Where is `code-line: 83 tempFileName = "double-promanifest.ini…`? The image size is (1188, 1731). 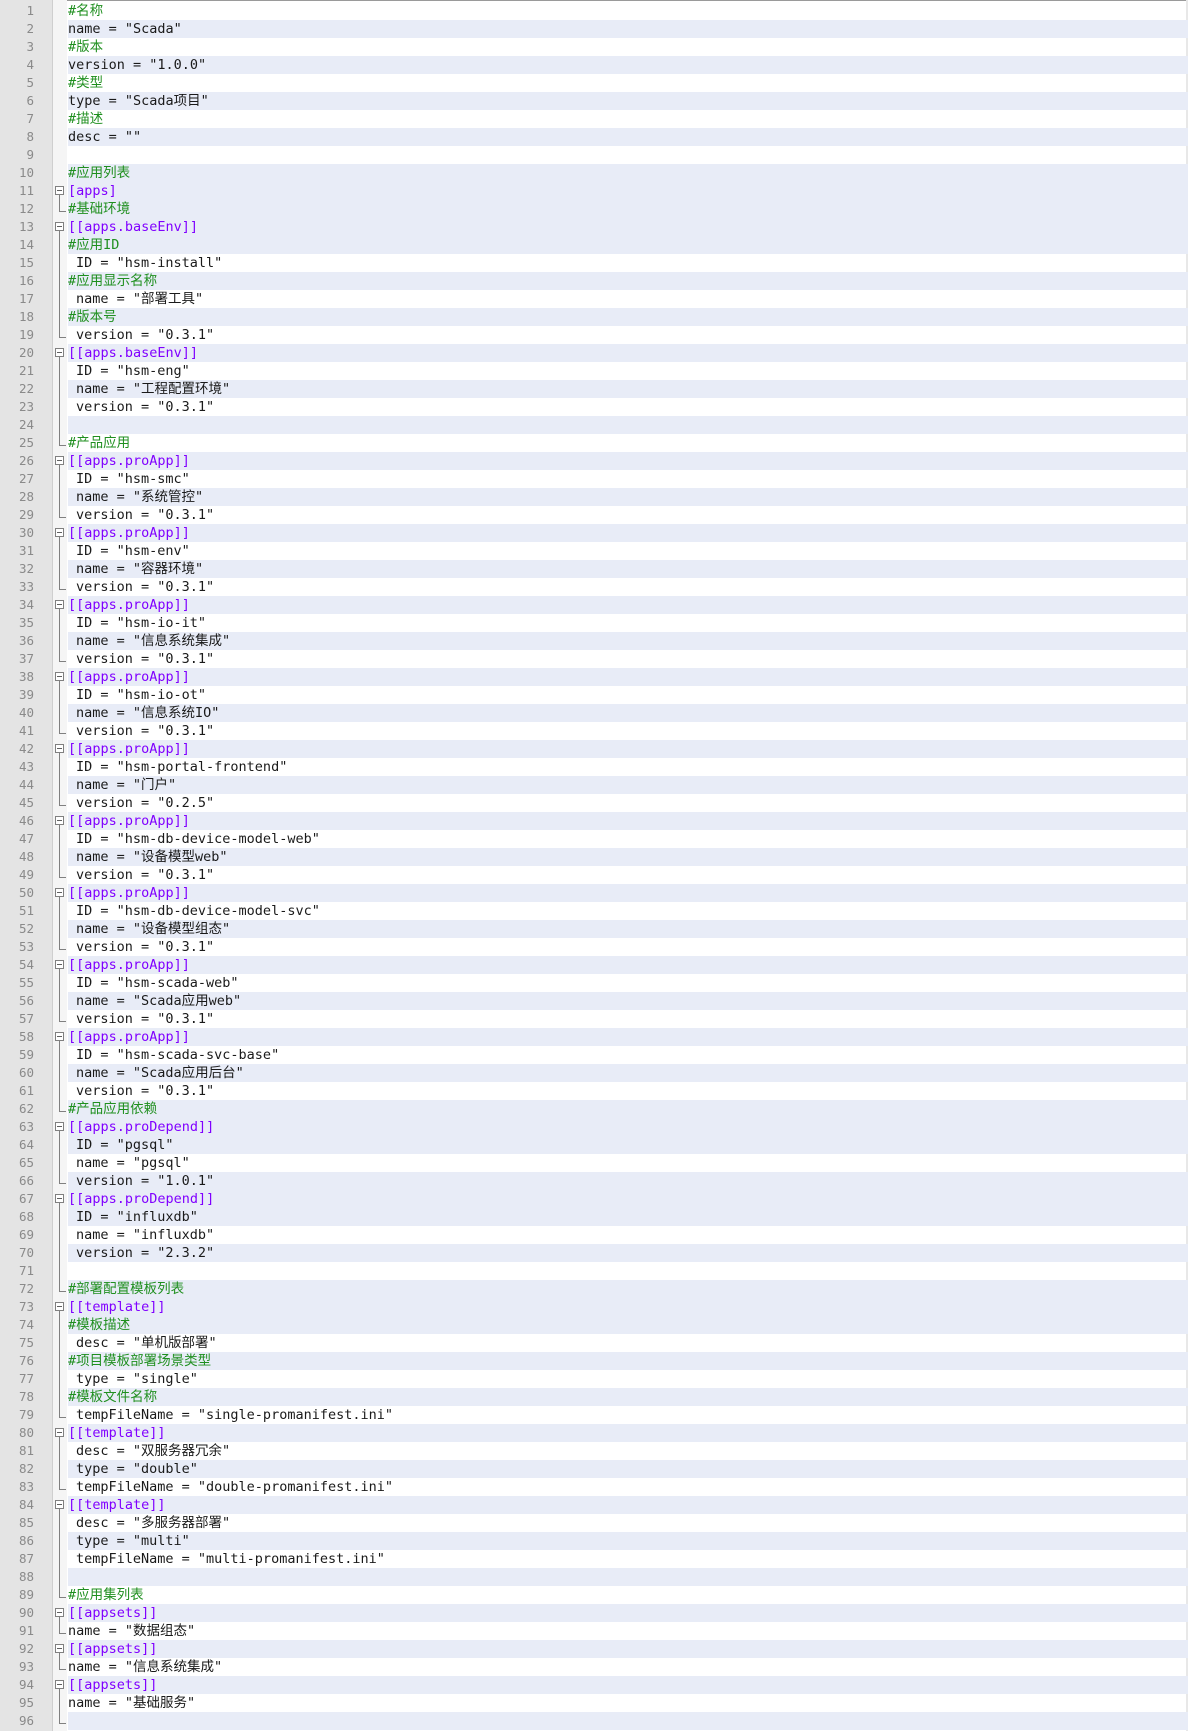 code-line: 83 tempFileName = "double-promanifest.ini… is located at coordinates (594, 1487).